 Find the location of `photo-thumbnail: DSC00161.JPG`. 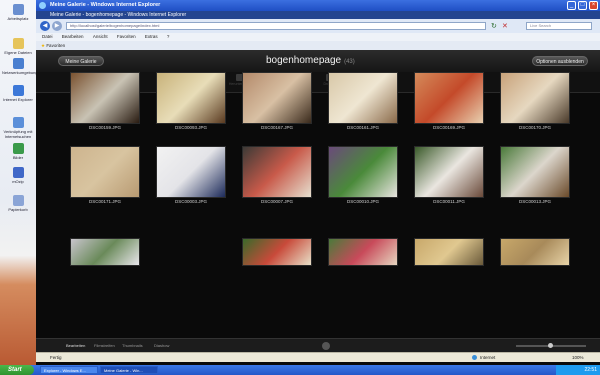

photo-thumbnail: DSC00161.JPG is located at coordinates (363, 101).